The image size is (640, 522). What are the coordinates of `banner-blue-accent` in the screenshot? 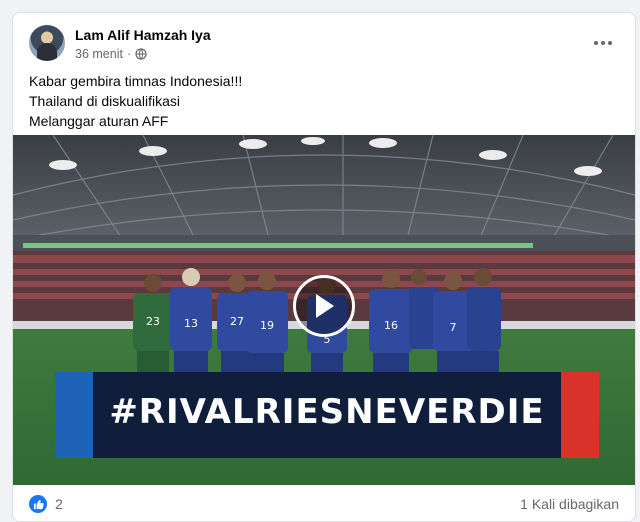 It's located at (74, 415).